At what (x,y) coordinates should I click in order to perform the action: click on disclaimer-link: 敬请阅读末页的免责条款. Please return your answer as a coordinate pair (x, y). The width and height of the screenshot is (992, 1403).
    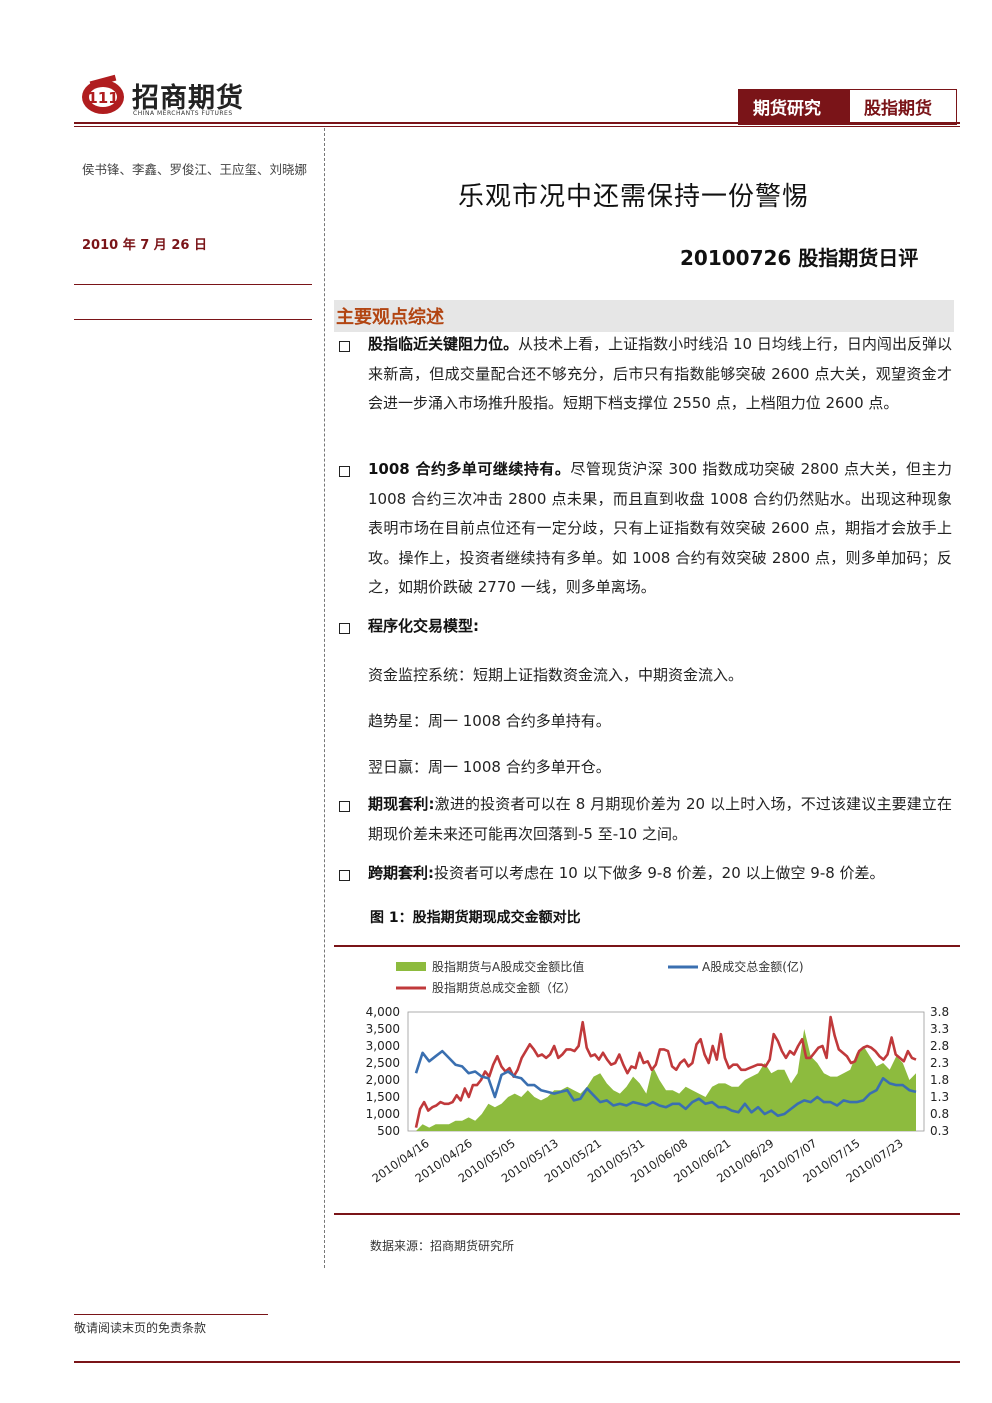
    Looking at the image, I should click on (140, 1327).